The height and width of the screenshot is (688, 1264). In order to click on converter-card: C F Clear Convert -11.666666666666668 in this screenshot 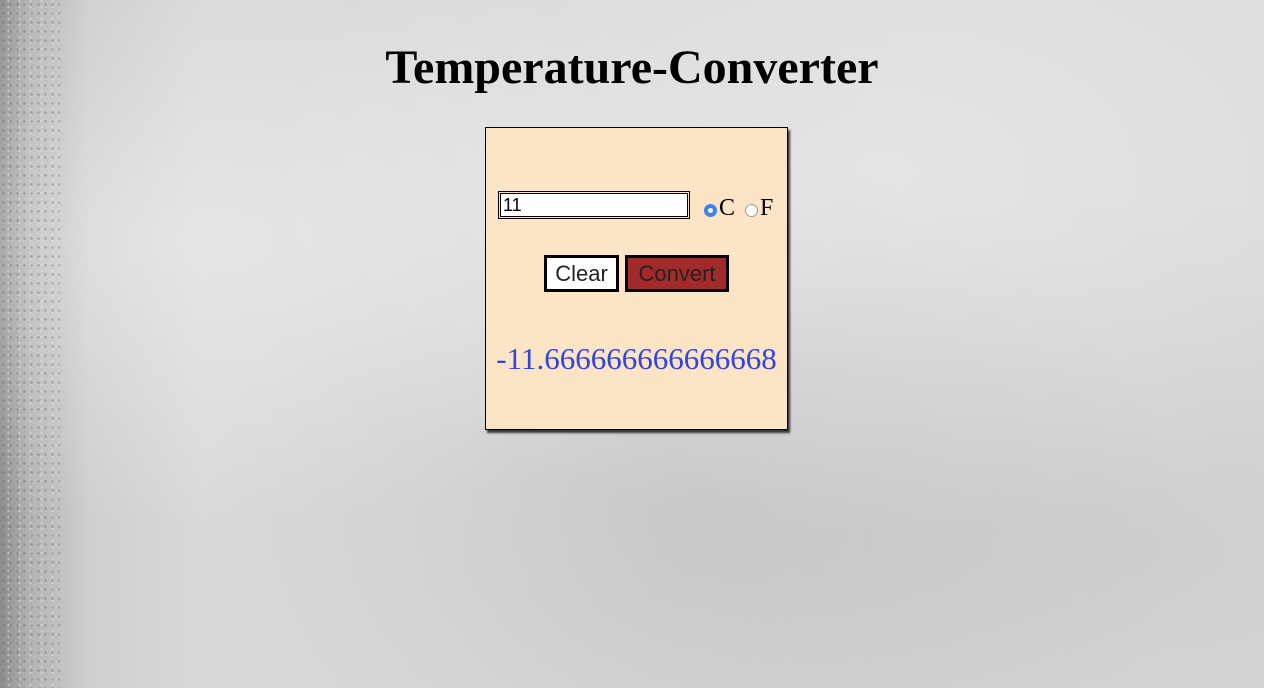, I will do `click(636, 278)`.